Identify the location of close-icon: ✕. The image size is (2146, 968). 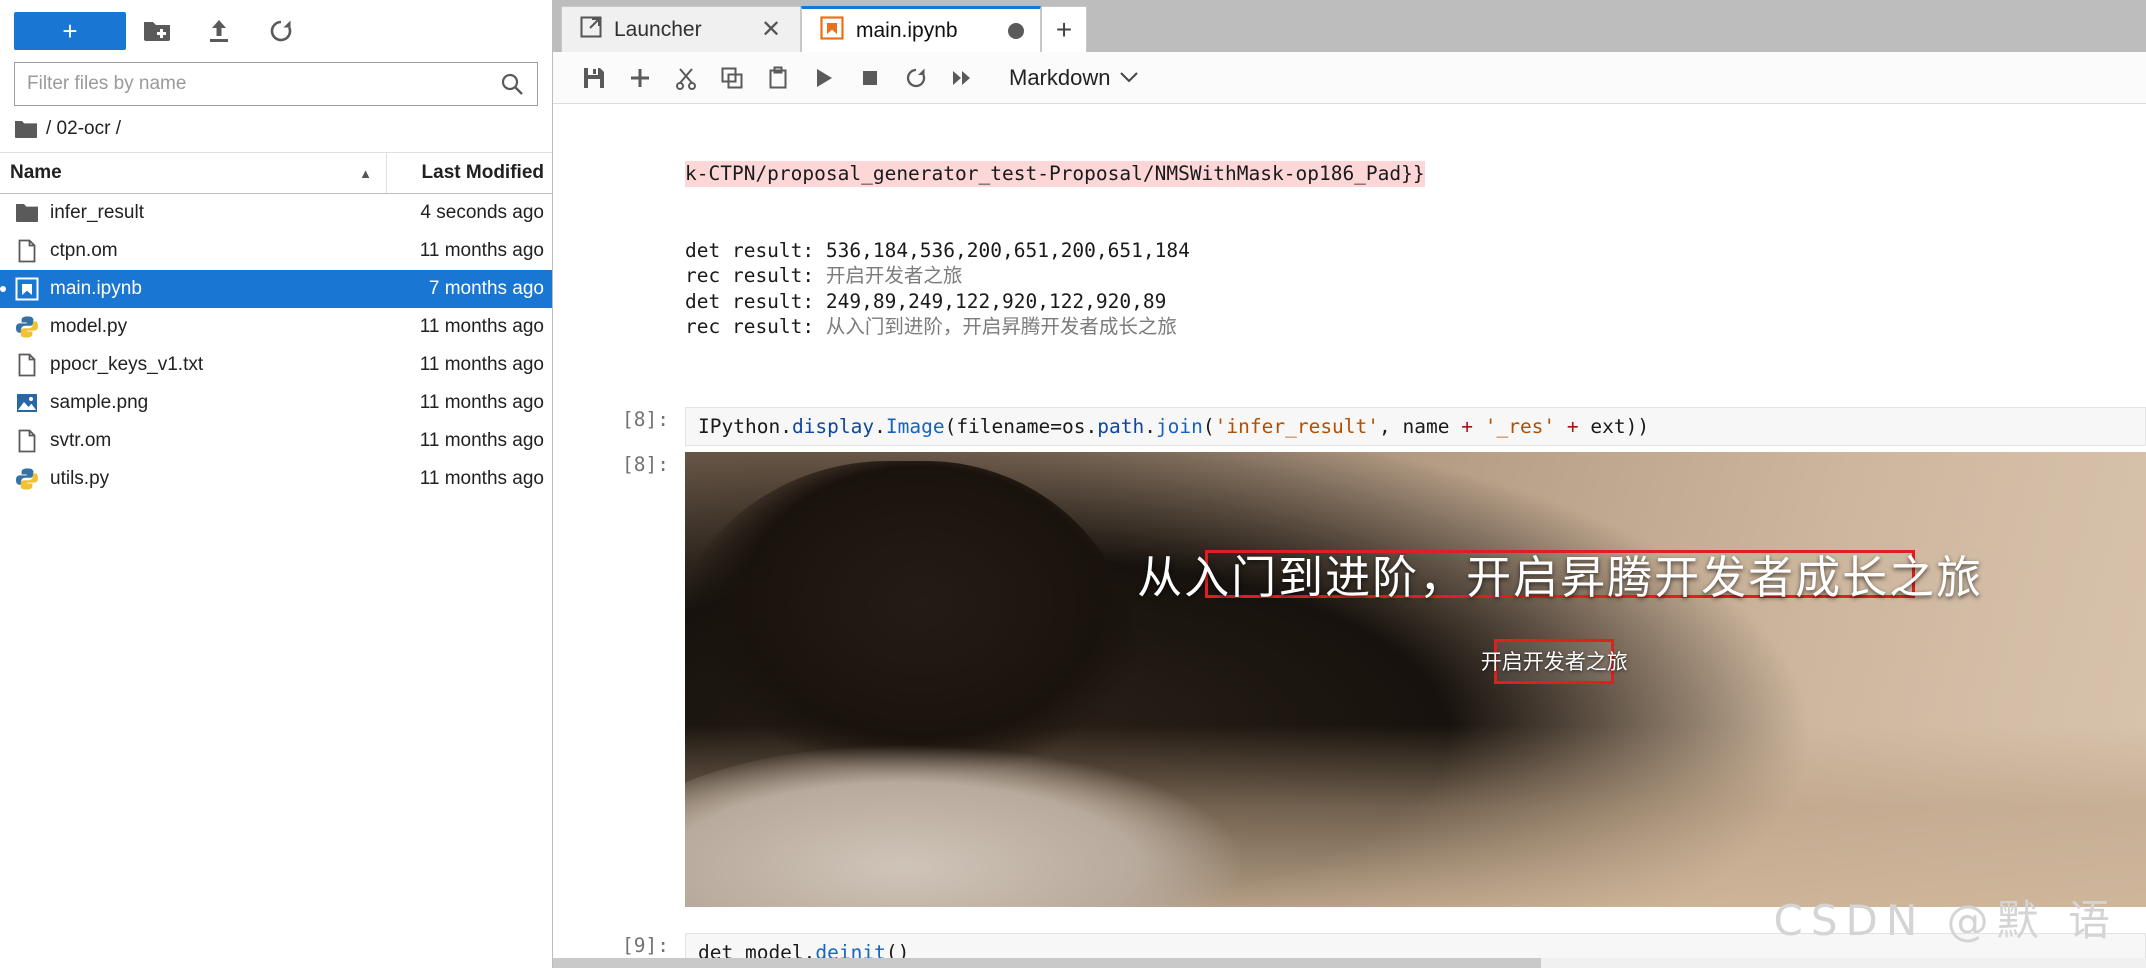
(771, 30).